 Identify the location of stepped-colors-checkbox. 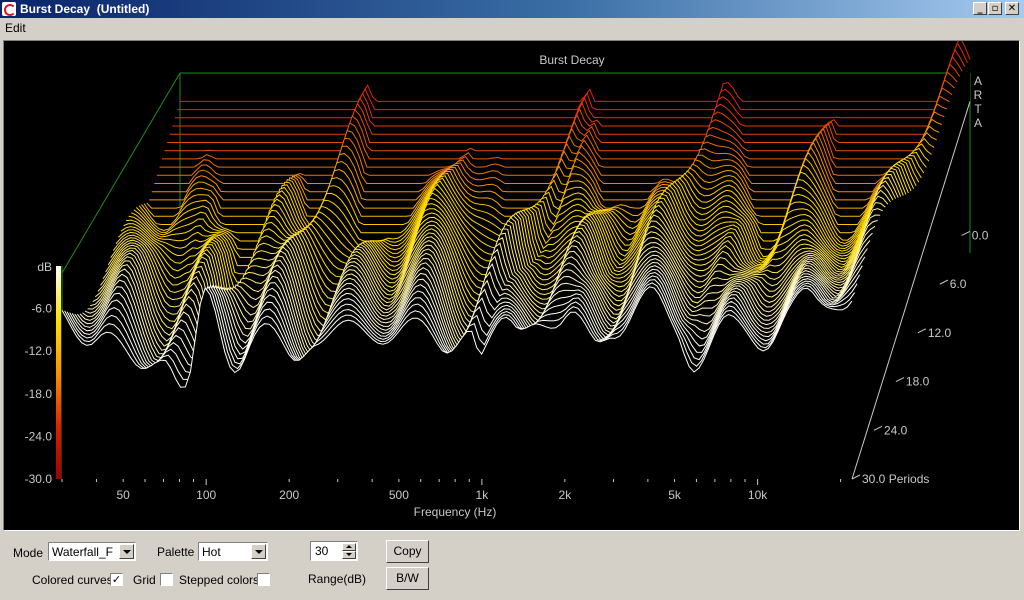
(263, 579).